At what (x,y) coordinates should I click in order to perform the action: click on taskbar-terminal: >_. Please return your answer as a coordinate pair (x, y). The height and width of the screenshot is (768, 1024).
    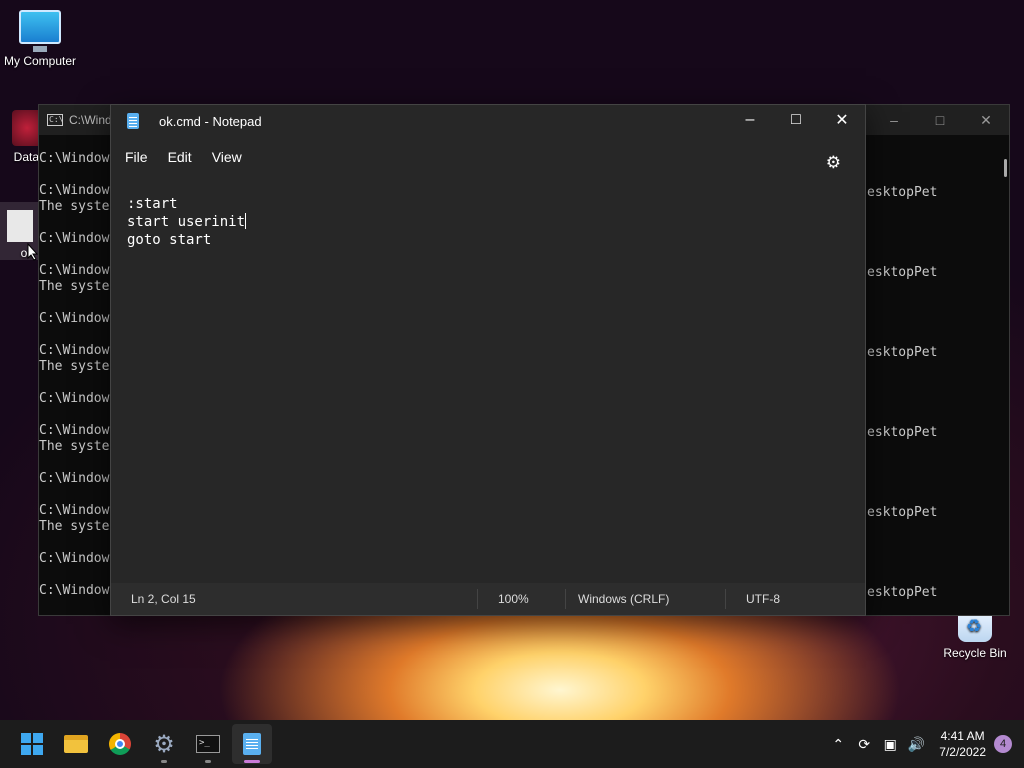
    Looking at the image, I should click on (208, 744).